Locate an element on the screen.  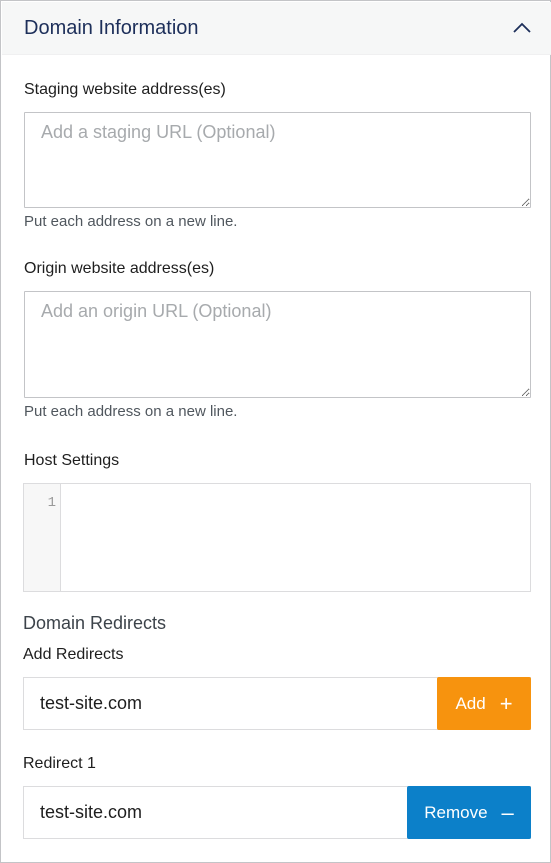
origin-help-text: Put each address on a new line. is located at coordinates (131, 411).